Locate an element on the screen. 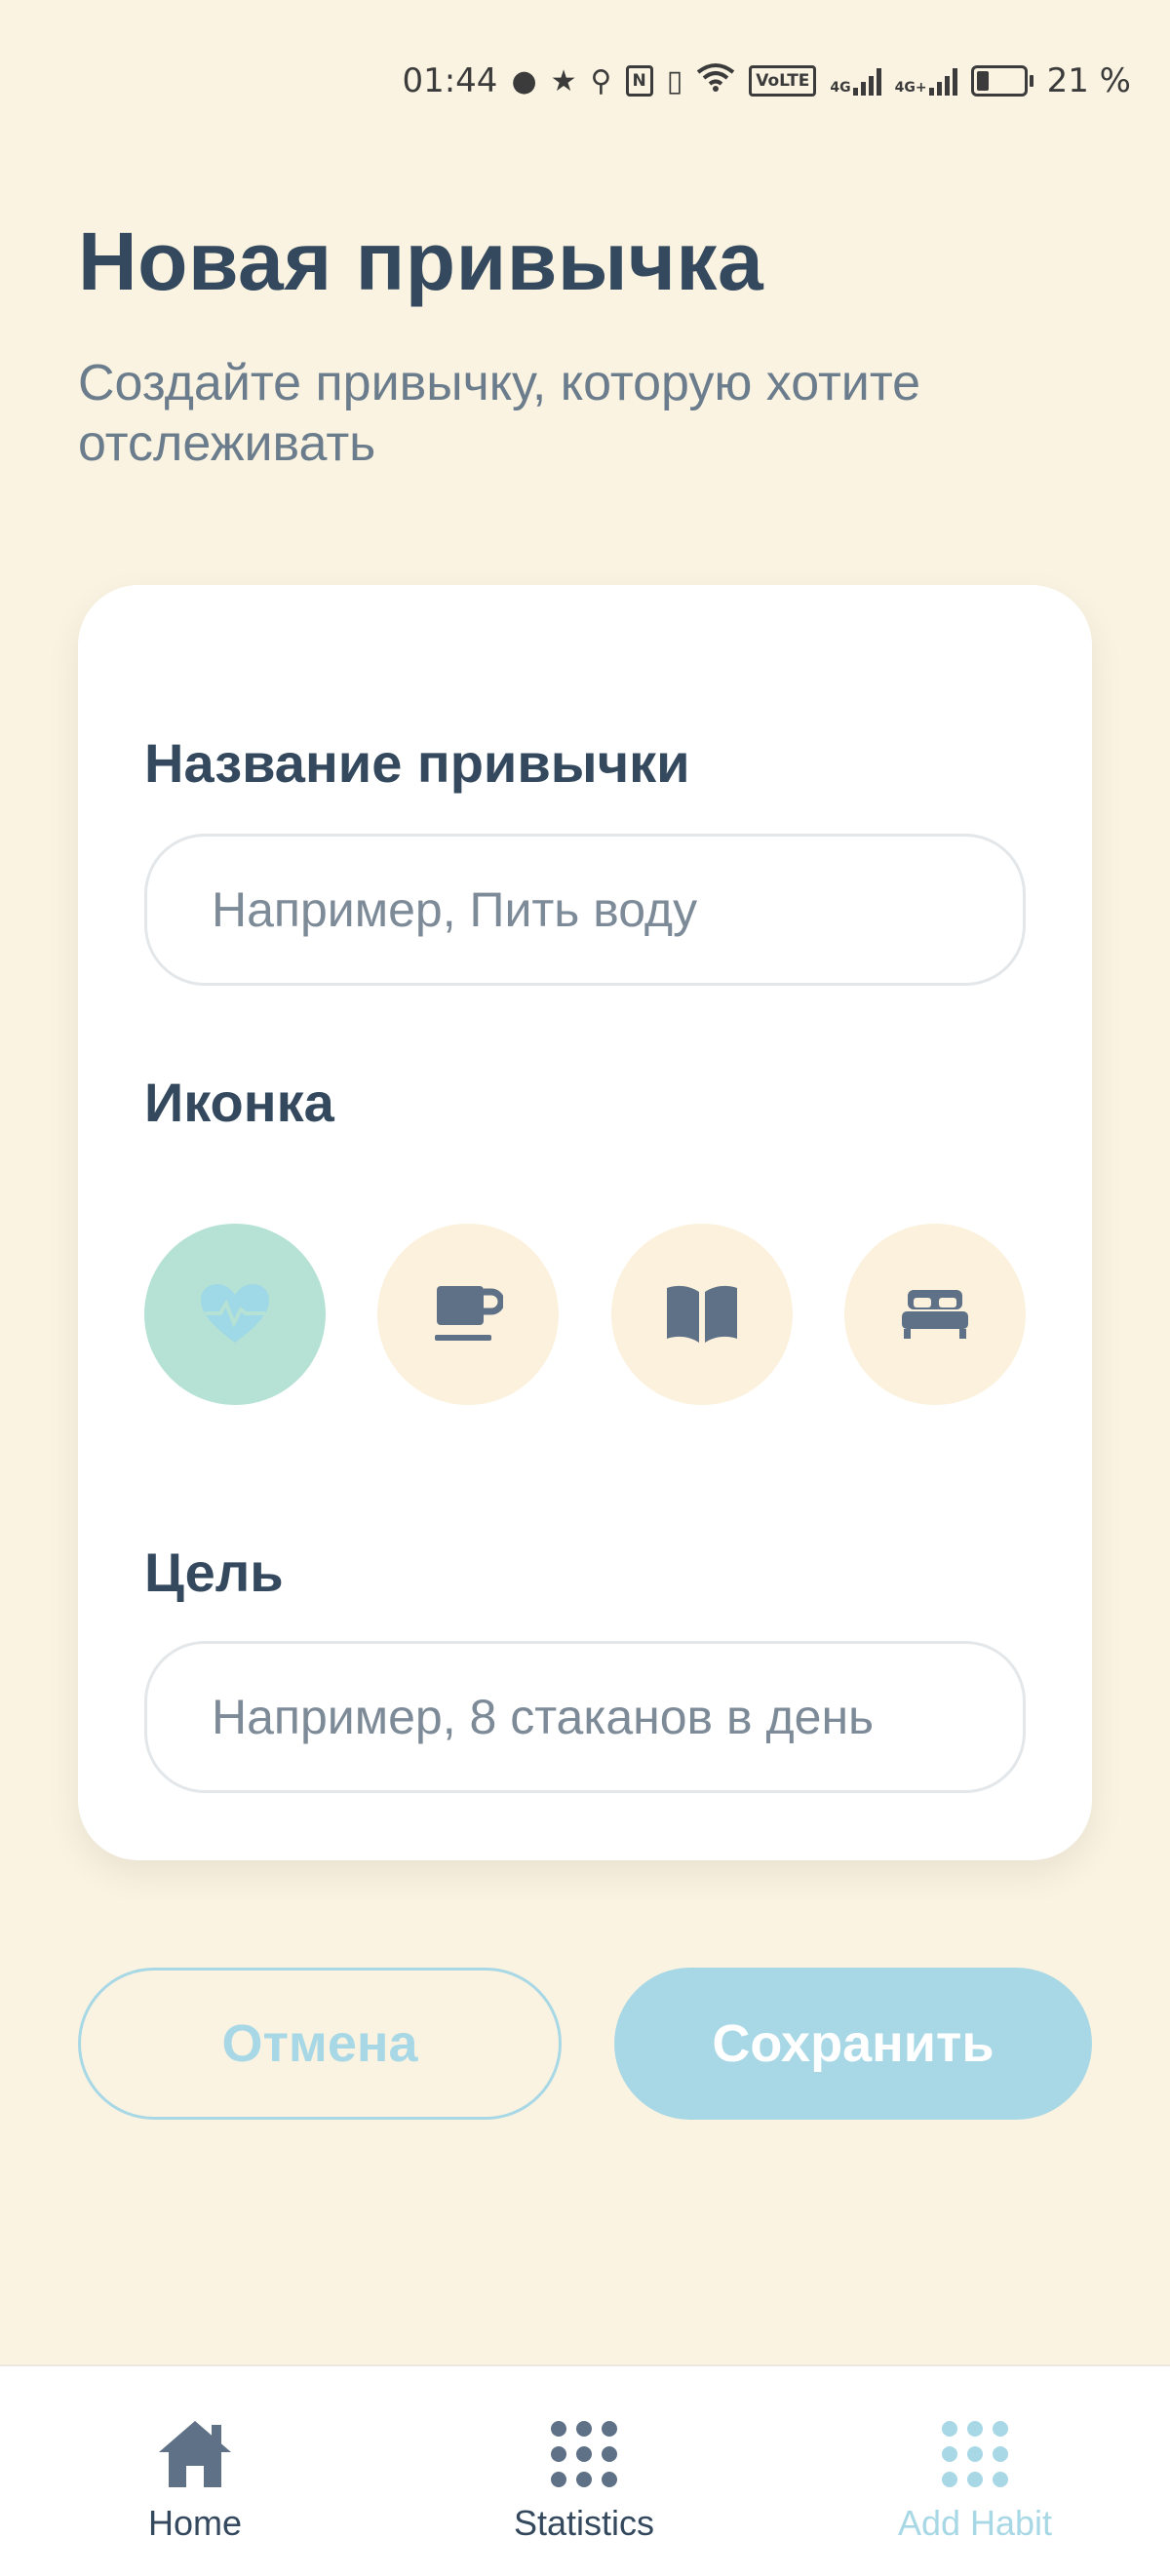 The image size is (1170, 2576). bed-icon is located at coordinates (935, 1314).